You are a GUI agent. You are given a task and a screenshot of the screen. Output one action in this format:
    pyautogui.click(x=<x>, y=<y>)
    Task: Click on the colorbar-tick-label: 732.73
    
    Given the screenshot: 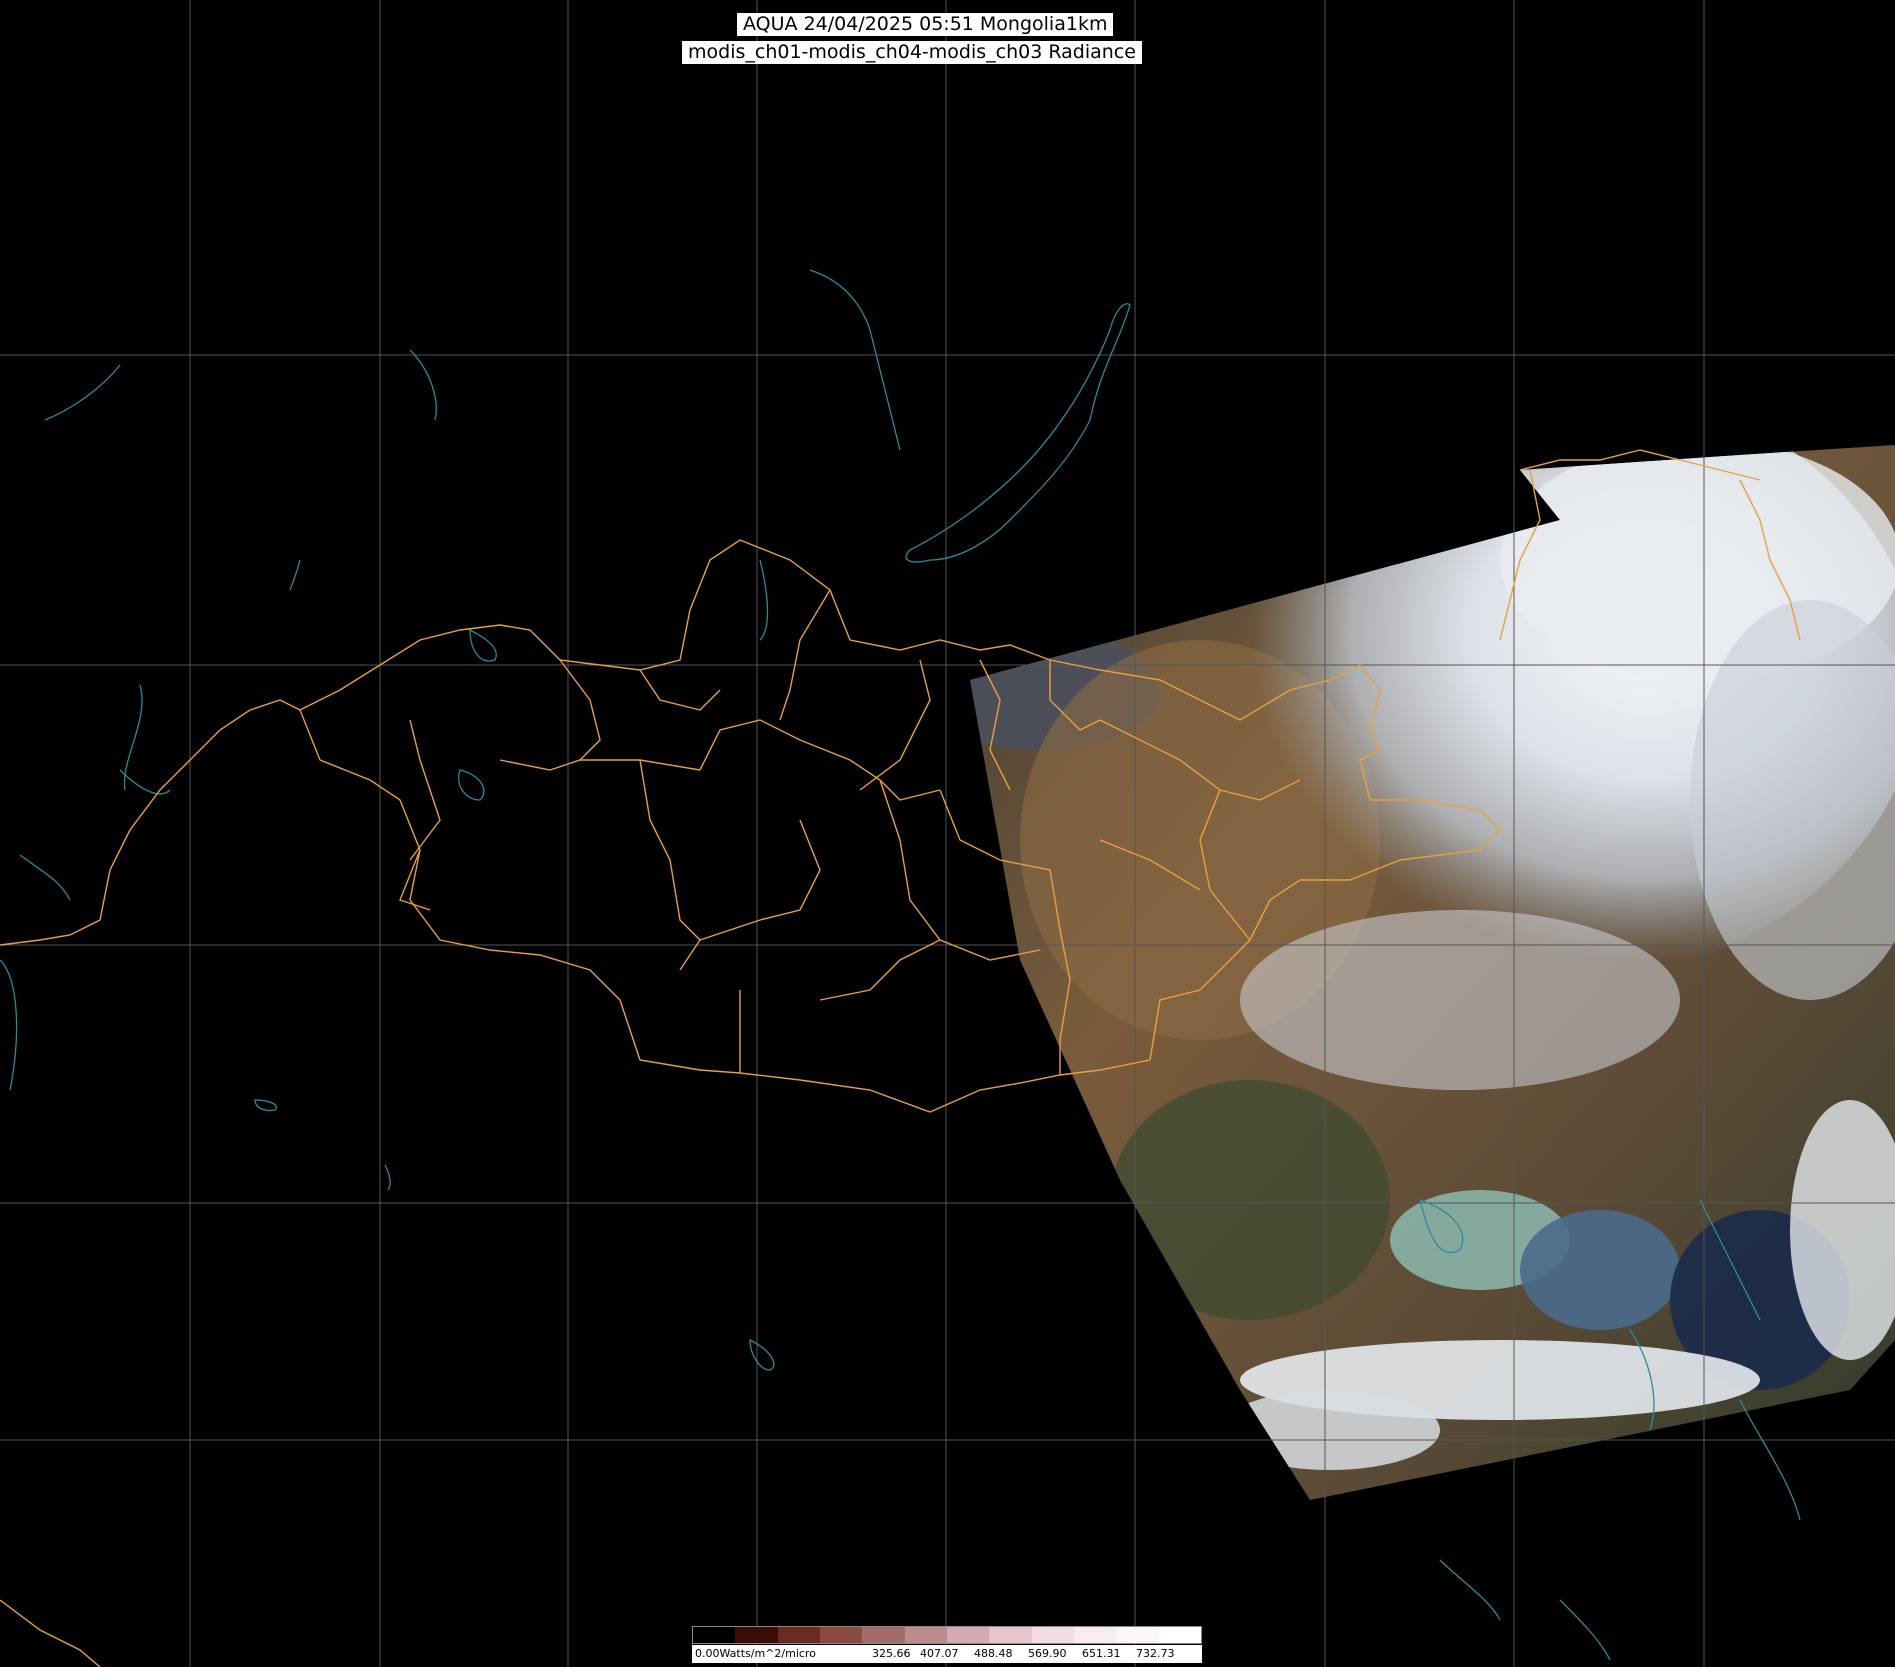 What is the action you would take?
    pyautogui.click(x=1155, y=1653)
    